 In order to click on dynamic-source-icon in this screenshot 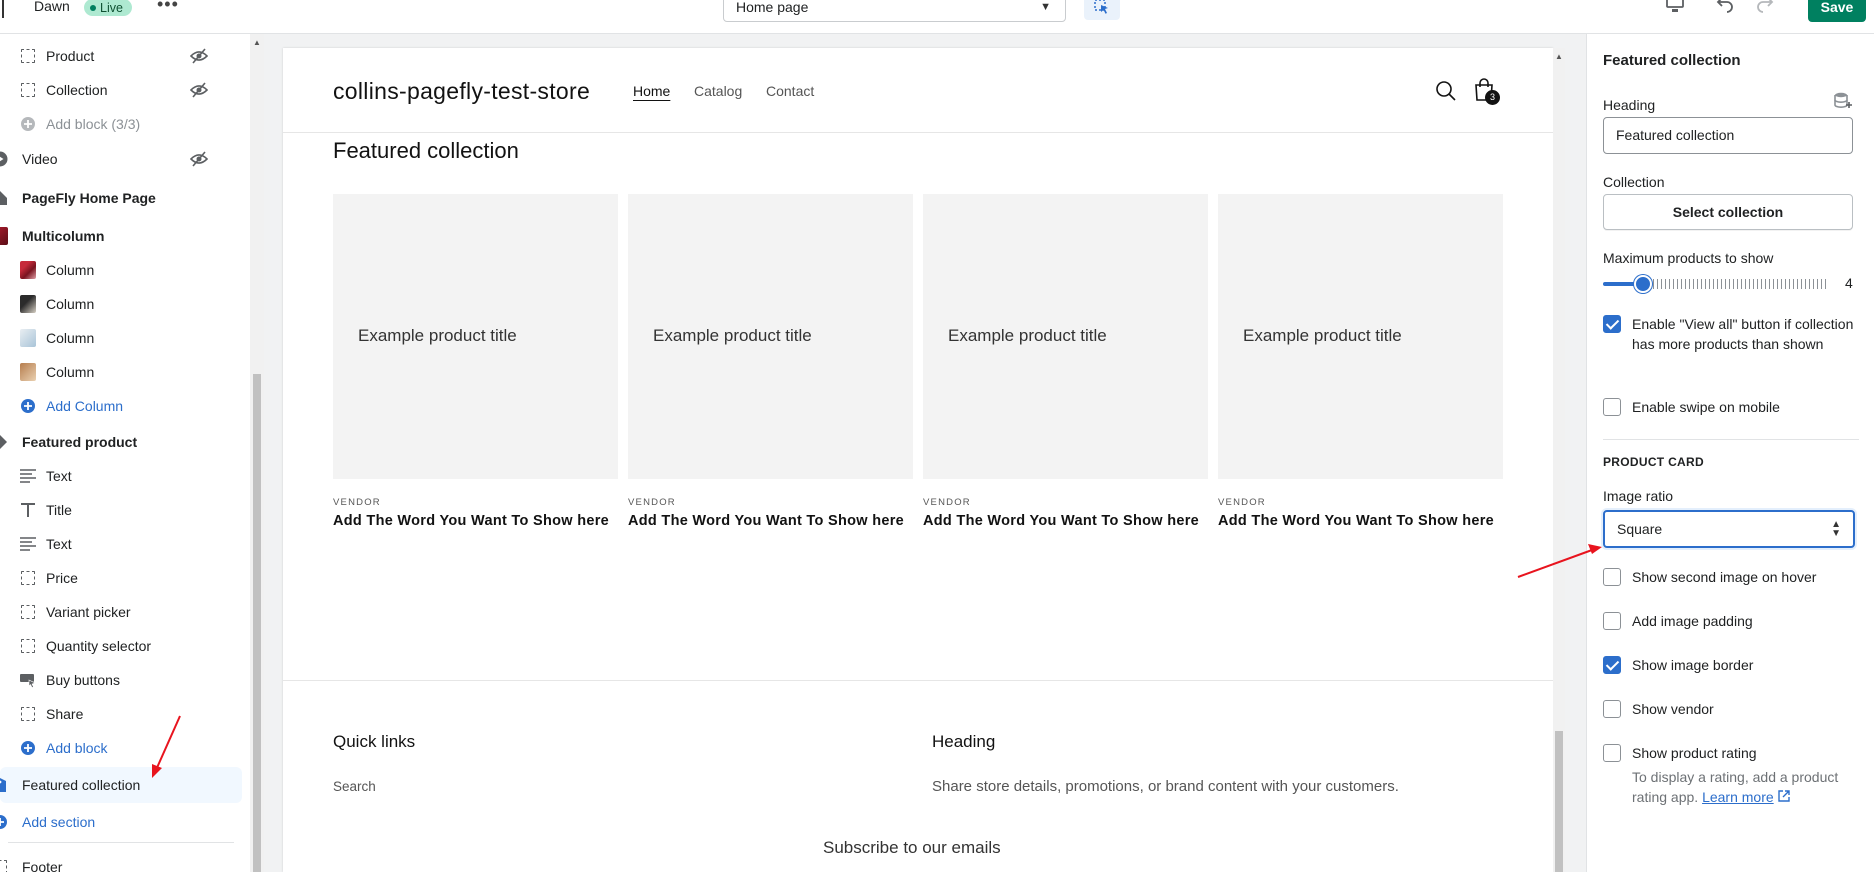, I will do `click(1843, 102)`.